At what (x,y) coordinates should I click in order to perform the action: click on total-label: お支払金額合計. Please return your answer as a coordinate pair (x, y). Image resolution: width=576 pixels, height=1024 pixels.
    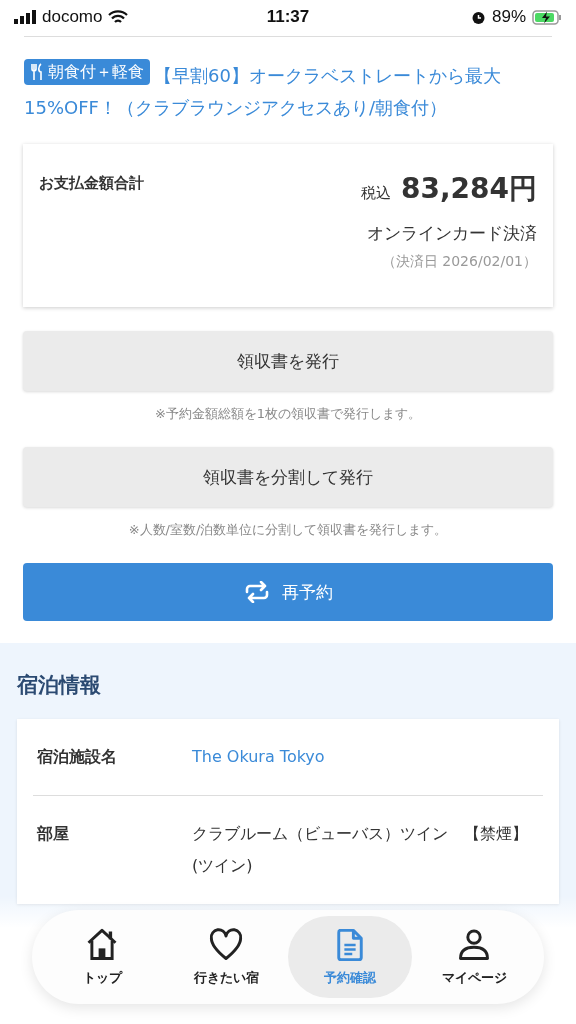
    Looking at the image, I should click on (91, 184).